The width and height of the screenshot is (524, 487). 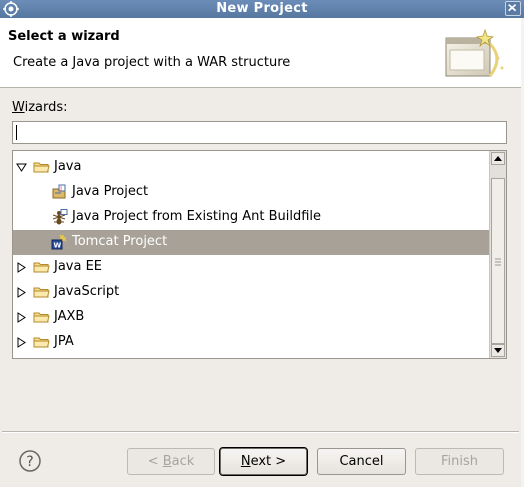 What do you see at coordinates (69, 316) in the screenshot?
I see `tree-item-label: JAXB` at bounding box center [69, 316].